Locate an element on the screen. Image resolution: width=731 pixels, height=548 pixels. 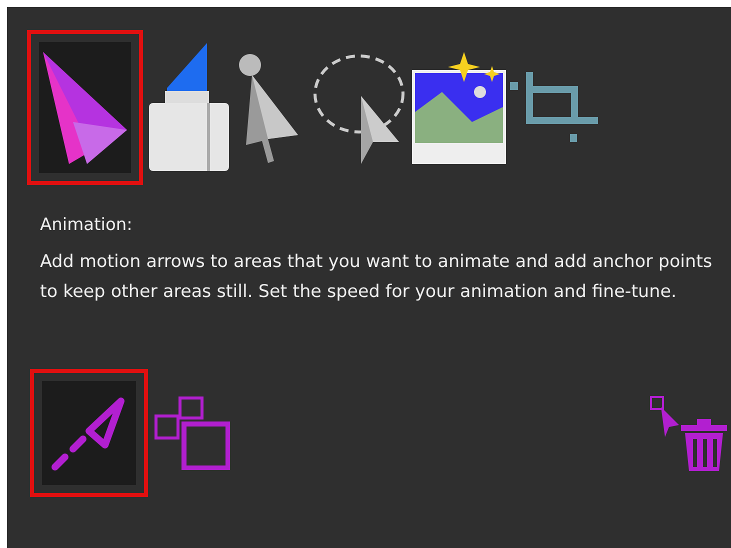
tool-button is located at coordinates (85, 107).